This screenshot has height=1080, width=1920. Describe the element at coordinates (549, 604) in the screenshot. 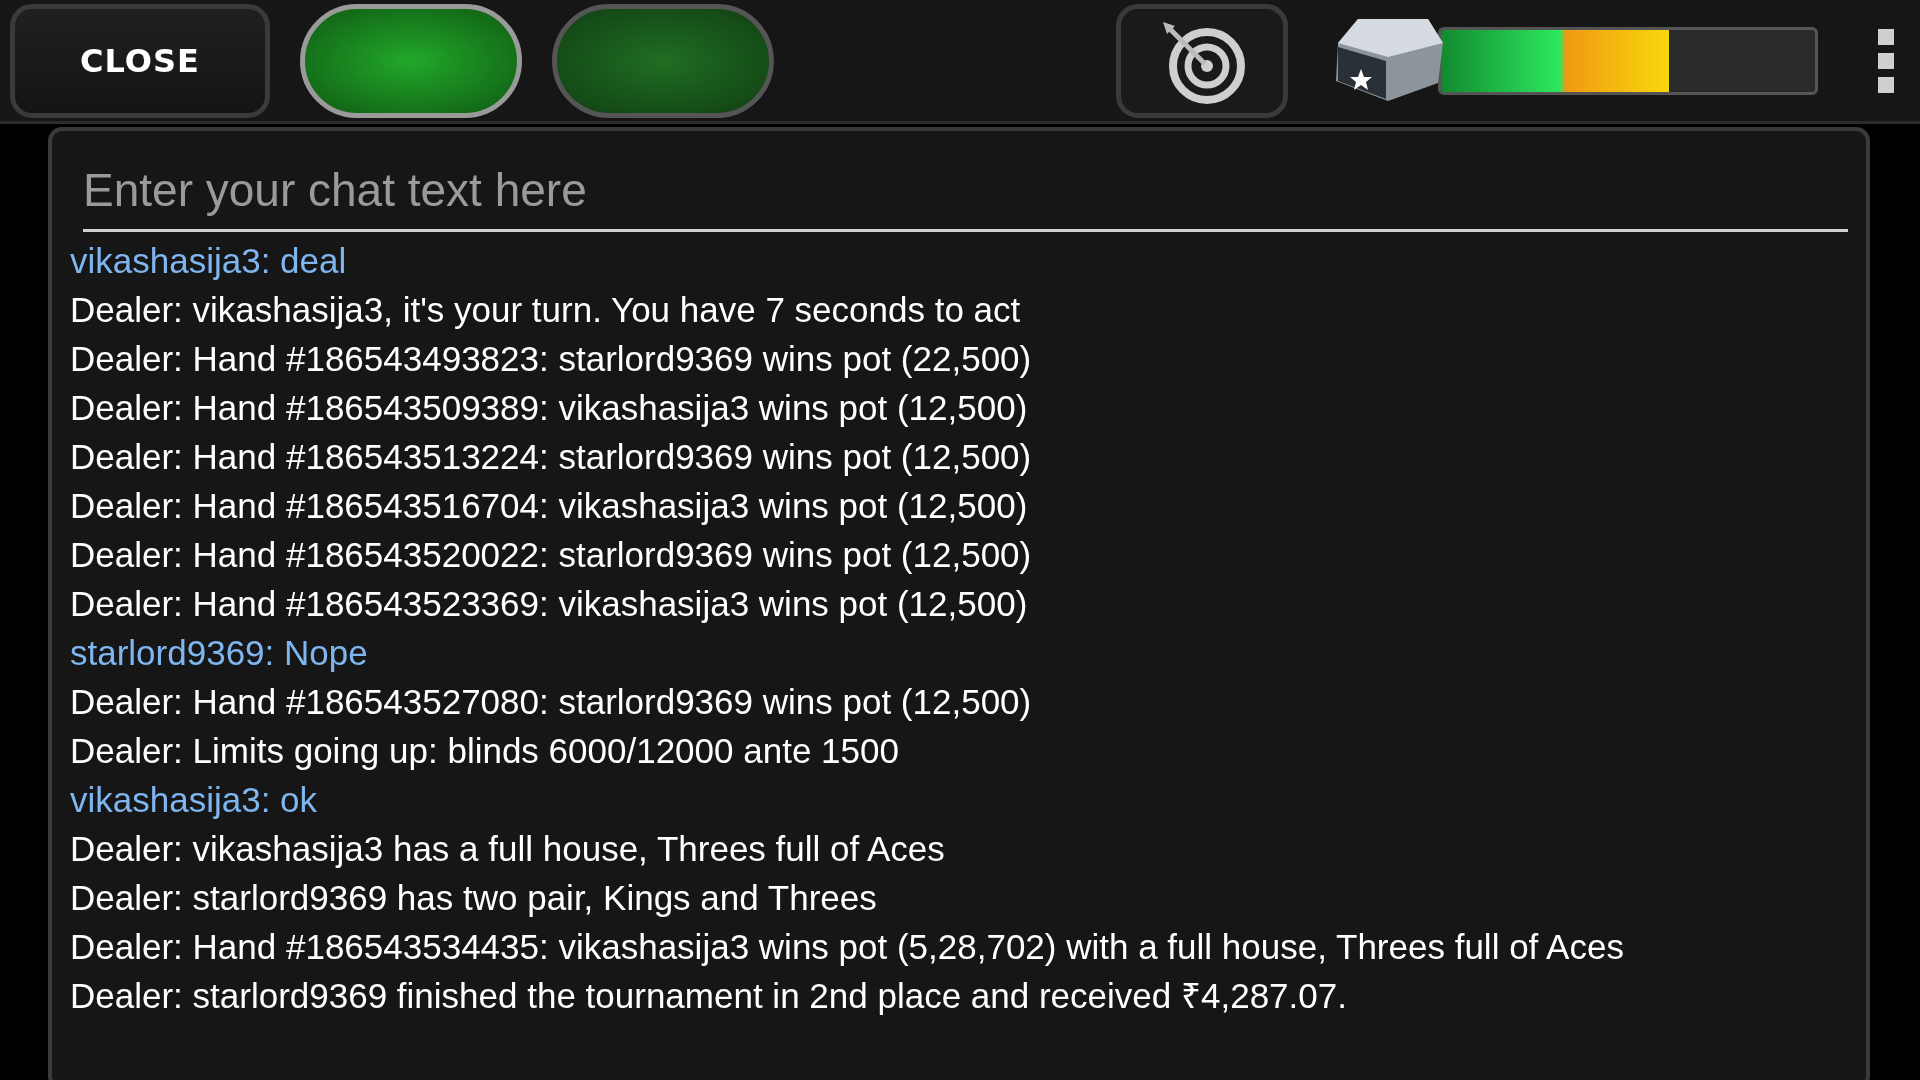

I see `chat-message: Dealer: Hand #186543523369: vikashasija3 wins pot (12,500)` at that location.